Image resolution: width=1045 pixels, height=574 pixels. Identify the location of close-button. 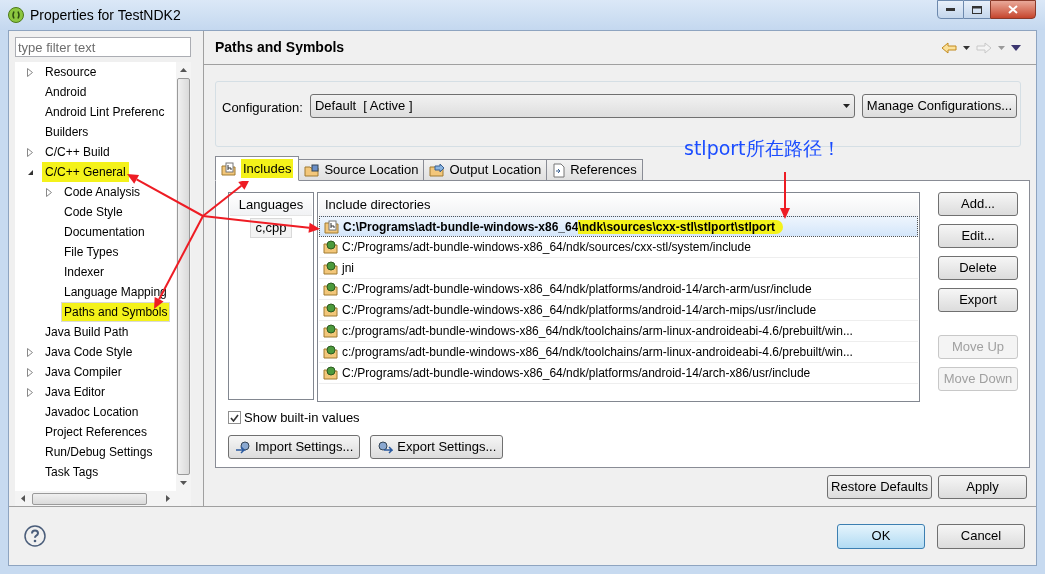
(1013, 9).